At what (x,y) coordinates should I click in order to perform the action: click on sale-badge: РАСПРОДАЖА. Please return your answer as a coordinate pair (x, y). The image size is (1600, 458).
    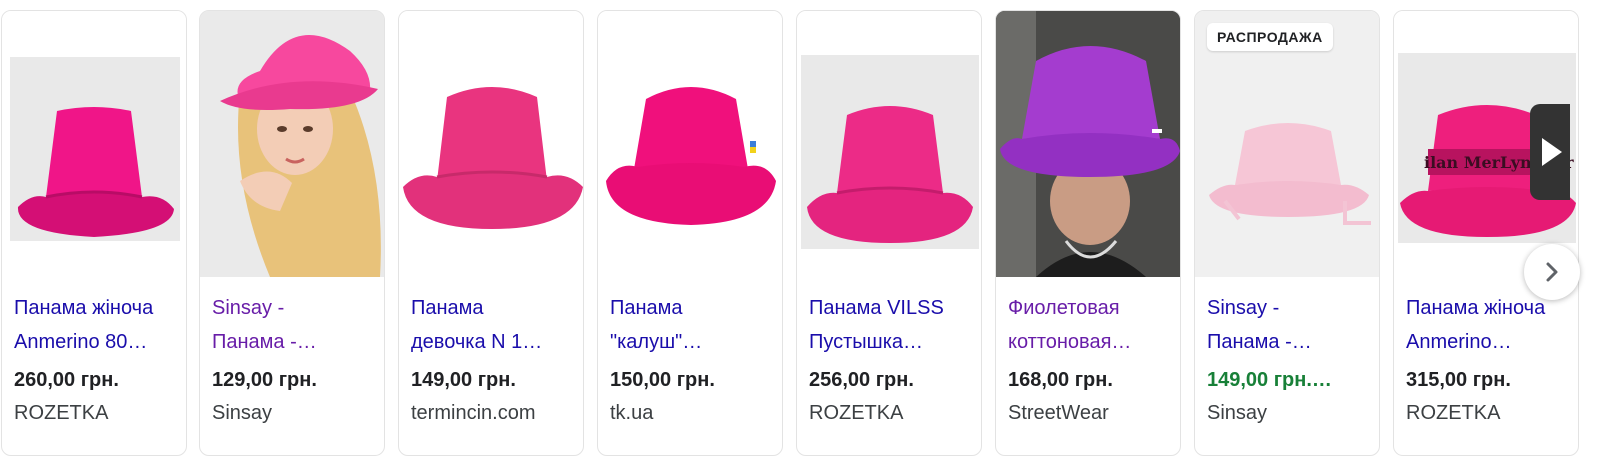
    Looking at the image, I should click on (1270, 37).